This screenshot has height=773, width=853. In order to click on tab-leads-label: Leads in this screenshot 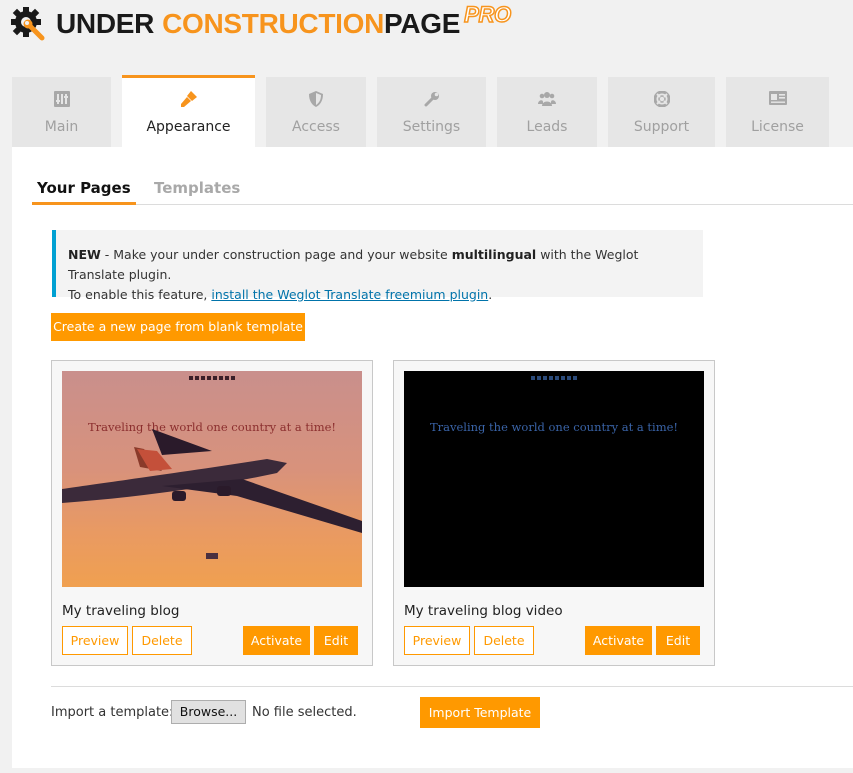, I will do `click(547, 127)`.